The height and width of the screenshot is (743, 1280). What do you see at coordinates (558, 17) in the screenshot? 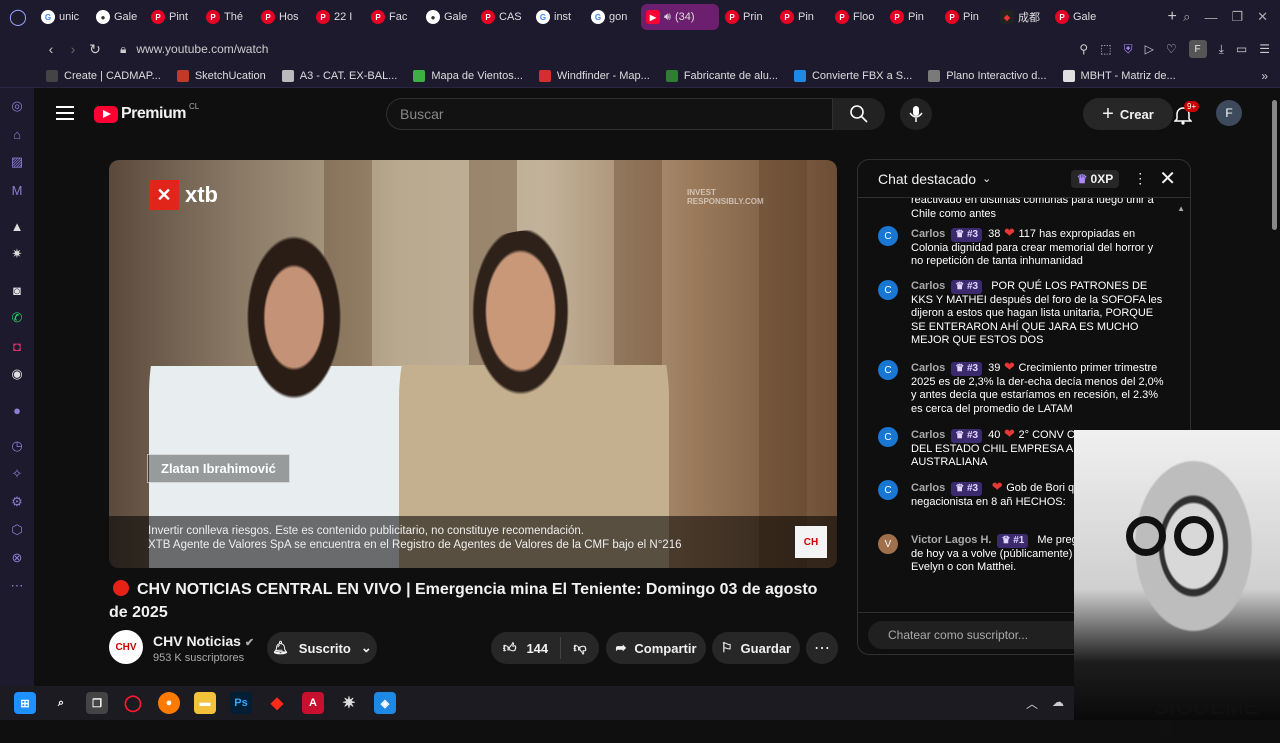
I see `browser-tab: Ginst` at bounding box center [558, 17].